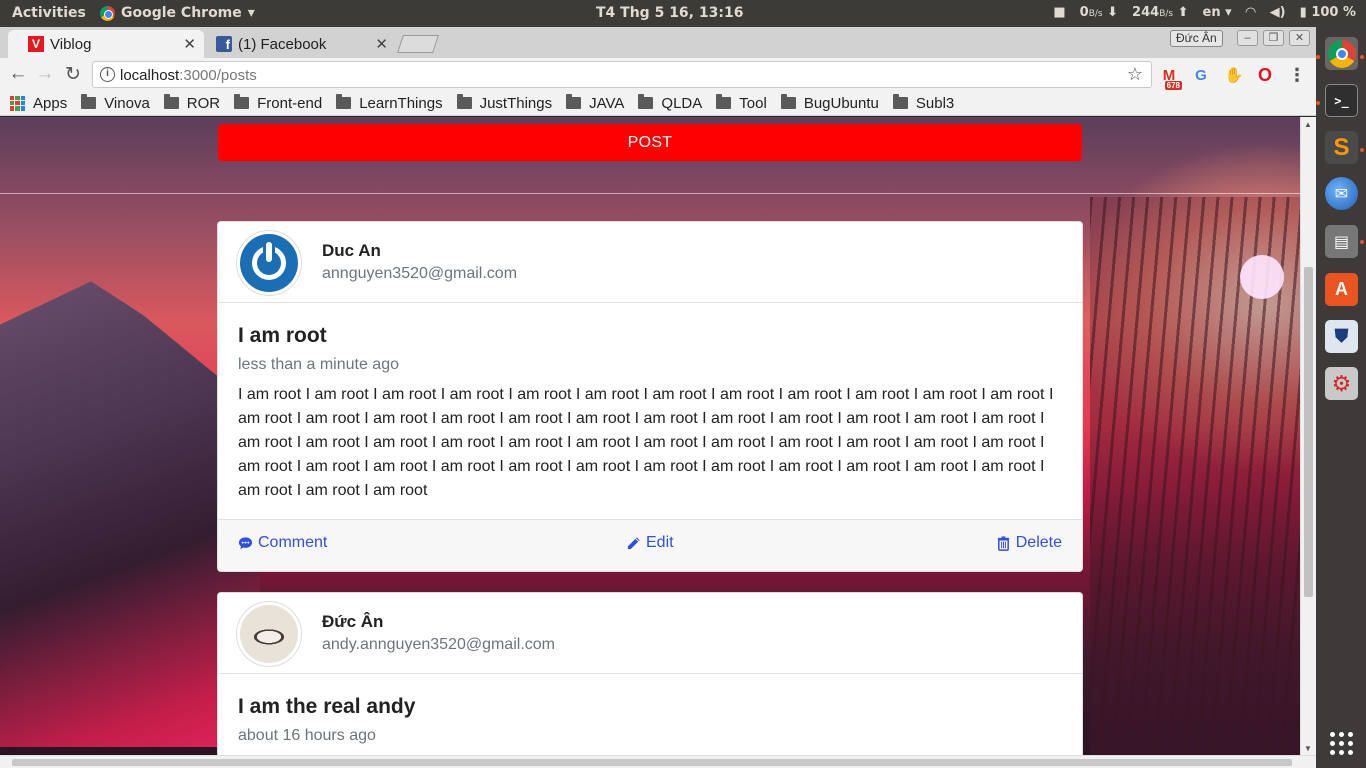 Image resolution: width=1366 pixels, height=768 pixels. Describe the element at coordinates (1170, 77) in the screenshot. I see `gmail-icon: M 678` at that location.